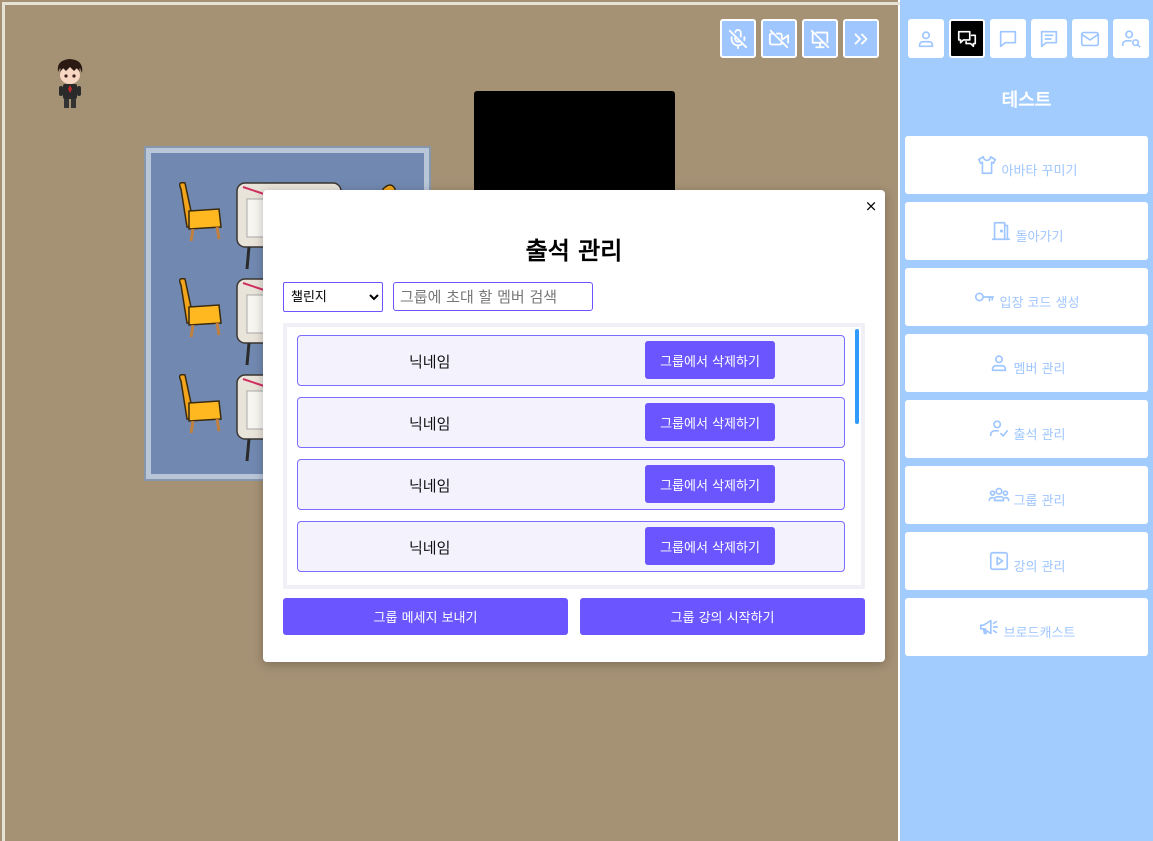  What do you see at coordinates (70, 83) in the screenshot?
I see `player-avatar` at bounding box center [70, 83].